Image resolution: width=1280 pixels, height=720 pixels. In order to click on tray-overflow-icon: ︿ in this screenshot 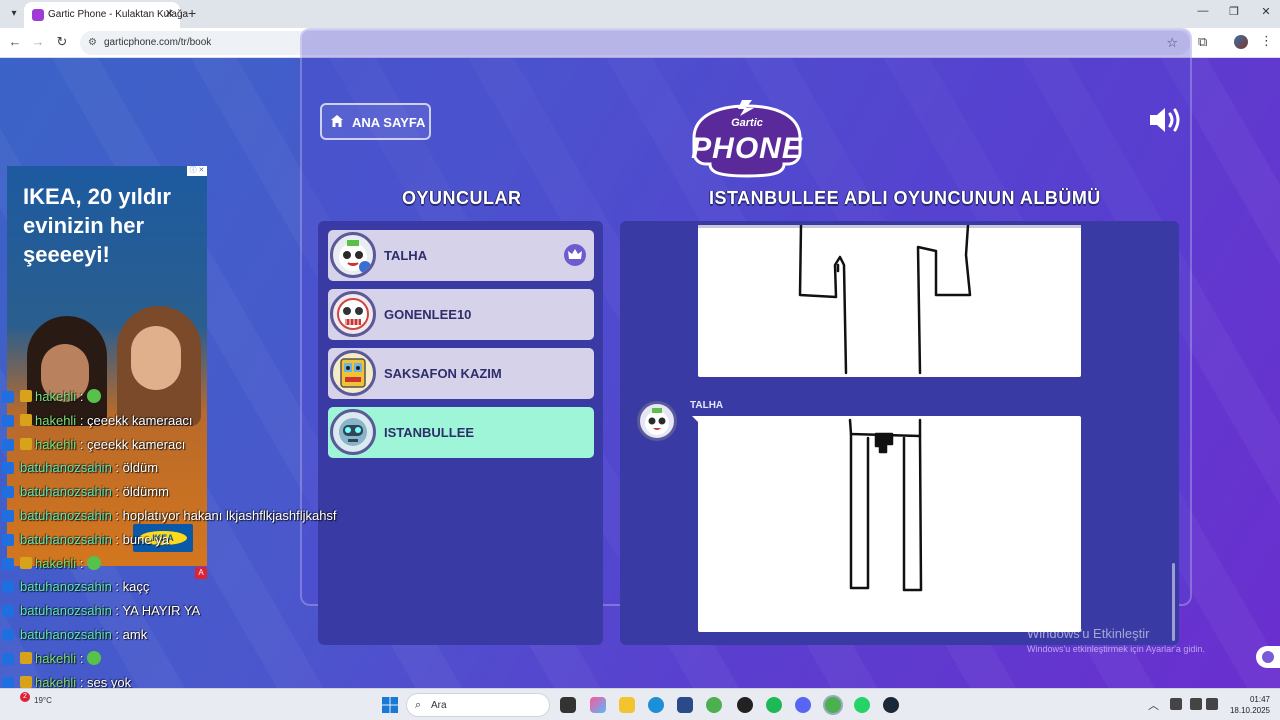, I will do `click(1153, 705)`.